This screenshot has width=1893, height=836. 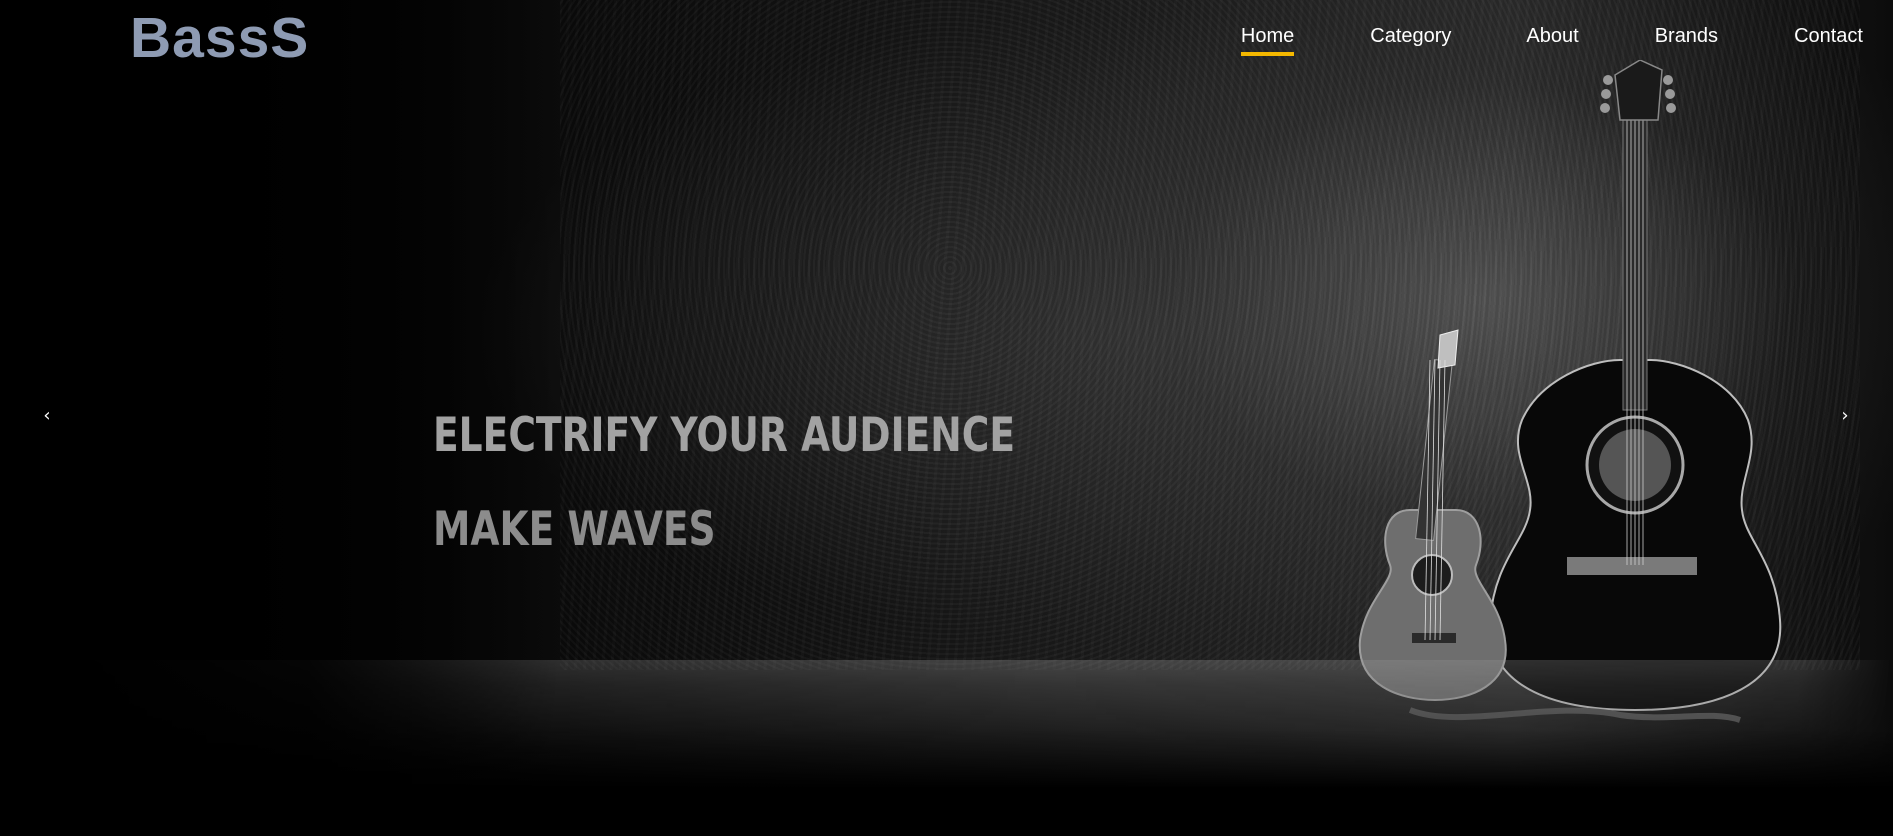 I want to click on site-logo: BassS, so click(x=219, y=38).